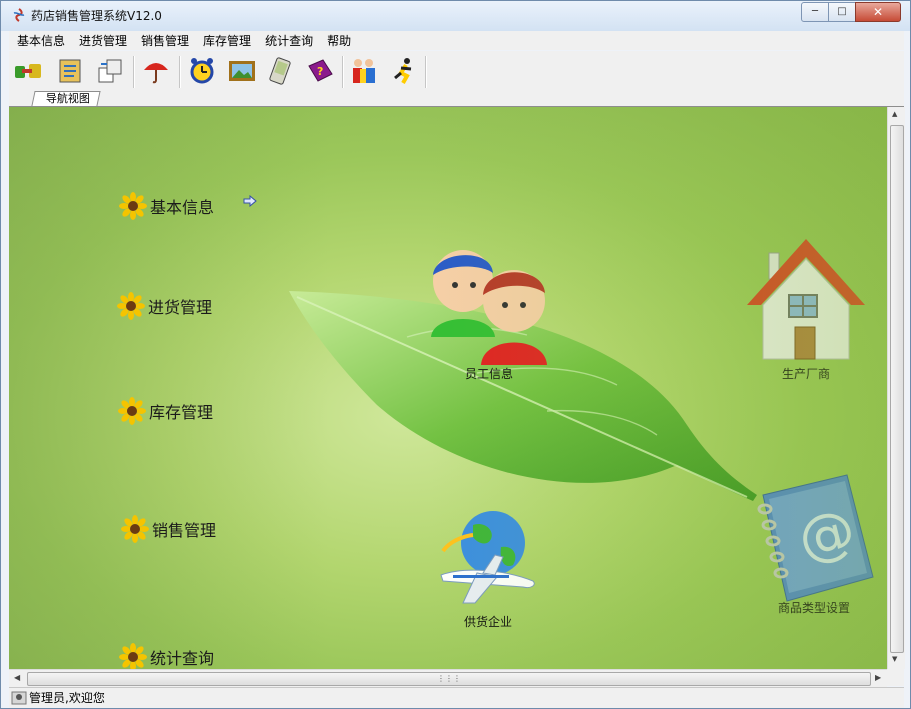 The height and width of the screenshot is (709, 911). I want to click on globe-airplane-icon, so click(487, 557).